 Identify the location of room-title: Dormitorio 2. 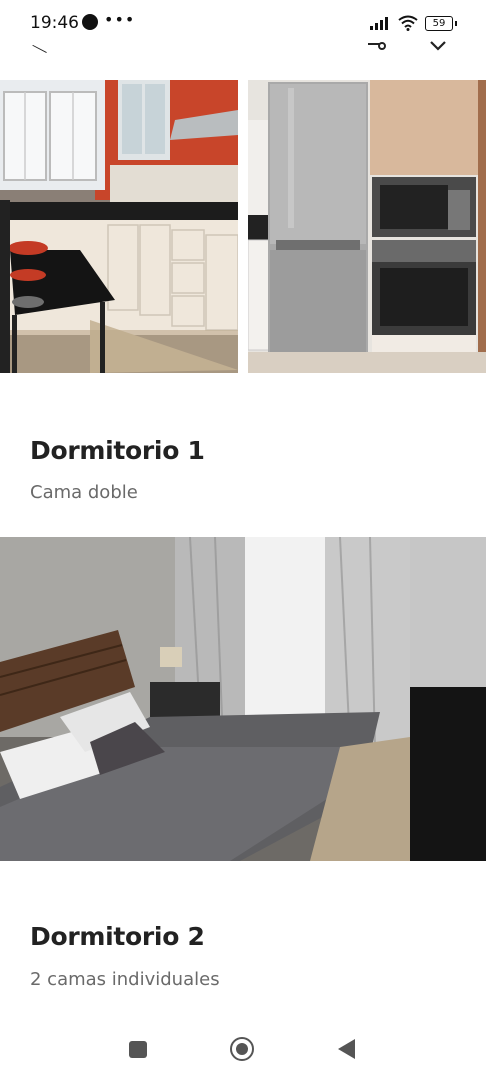
(117, 936).